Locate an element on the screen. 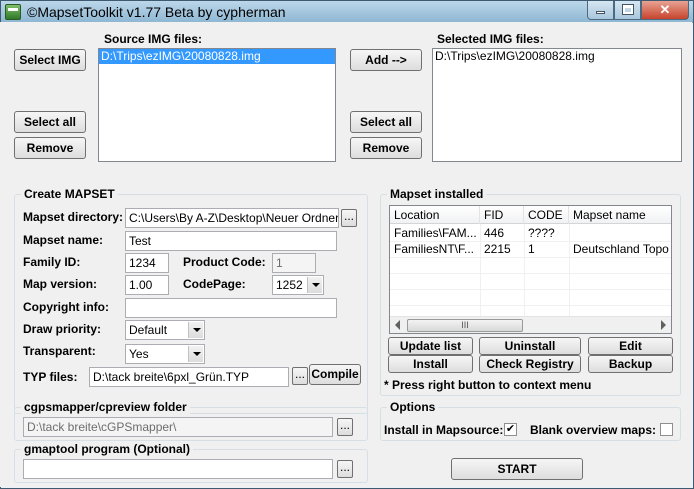 The height and width of the screenshot is (489, 694). draw-priority-select: Default is located at coordinates (165, 330).